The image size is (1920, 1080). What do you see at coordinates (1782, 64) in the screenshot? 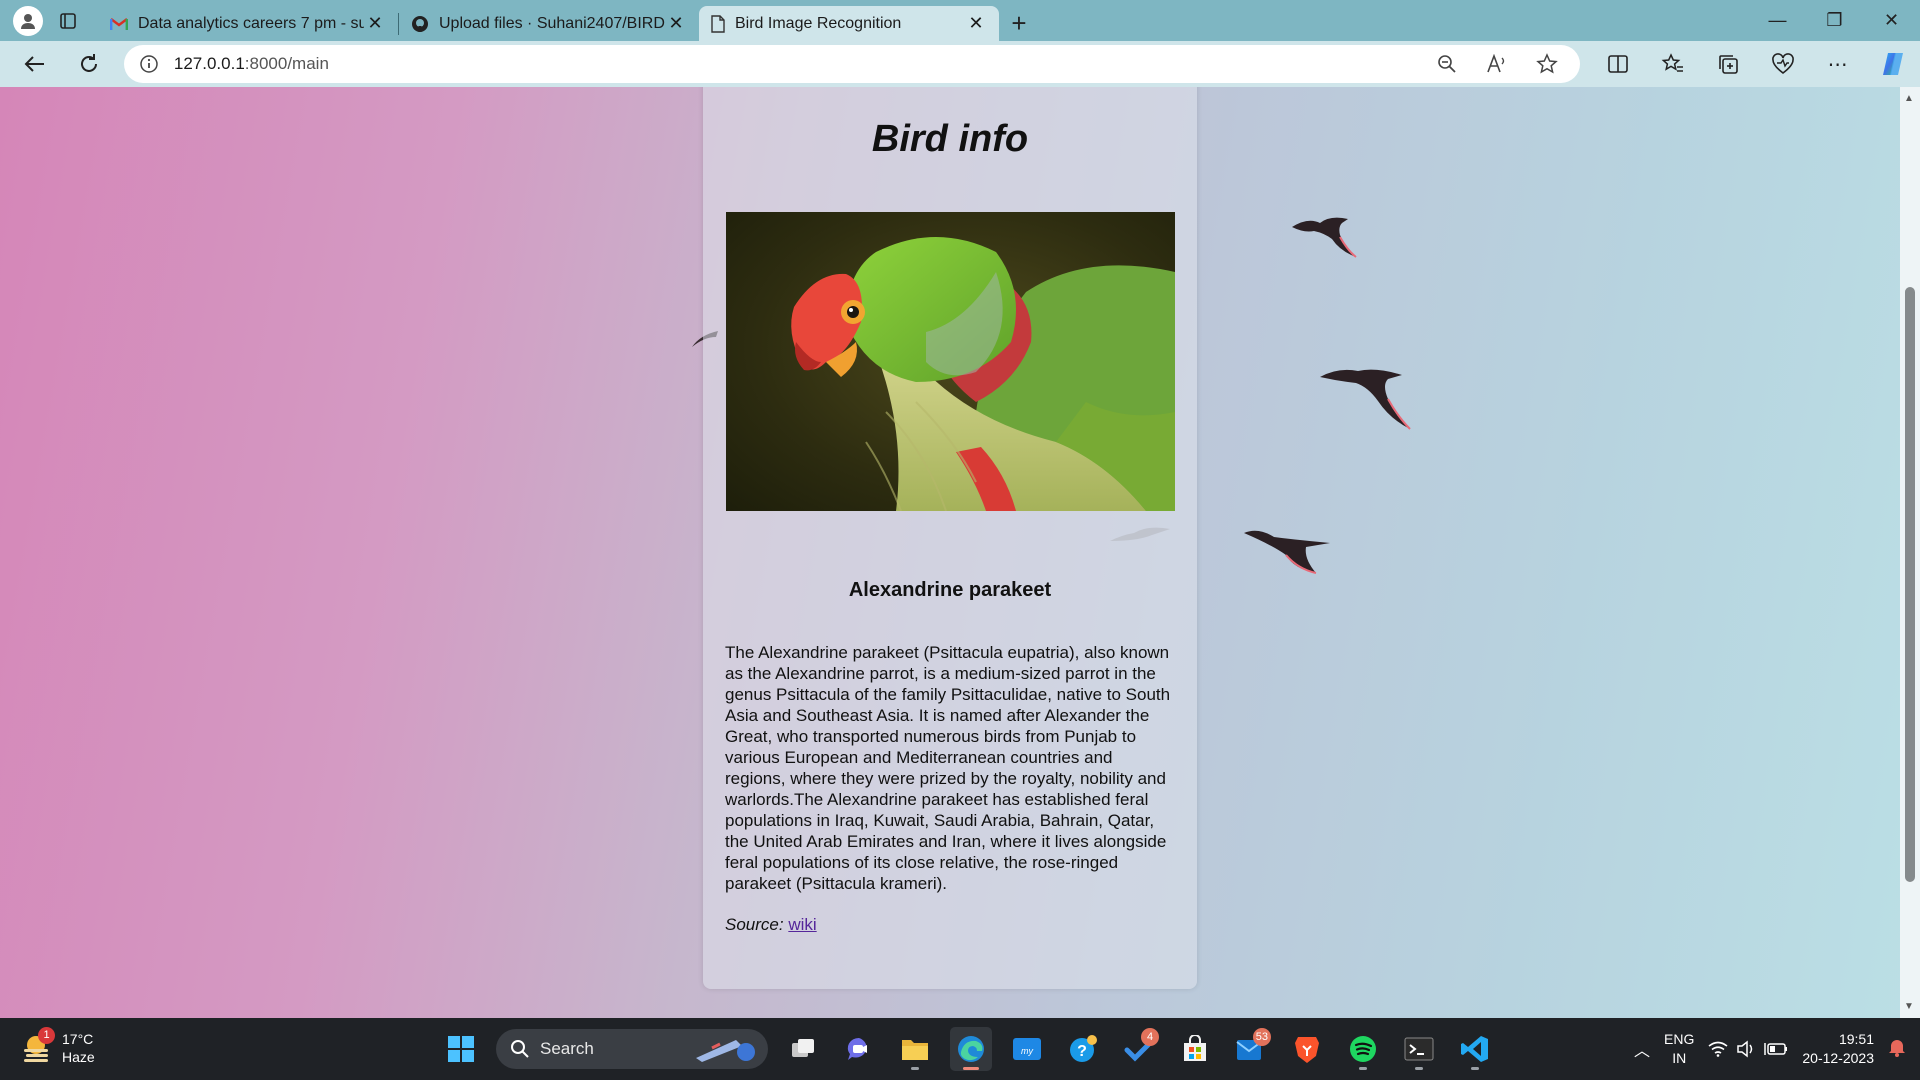
I see `browser-essentials-icon` at bounding box center [1782, 64].